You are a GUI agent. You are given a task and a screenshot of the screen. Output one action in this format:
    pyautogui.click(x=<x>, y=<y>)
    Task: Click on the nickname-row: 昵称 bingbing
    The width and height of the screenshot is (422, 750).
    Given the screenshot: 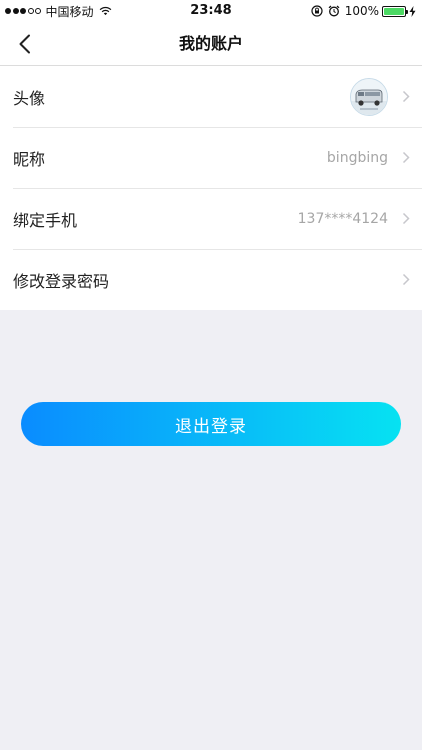 What is the action you would take?
    pyautogui.click(x=211, y=157)
    